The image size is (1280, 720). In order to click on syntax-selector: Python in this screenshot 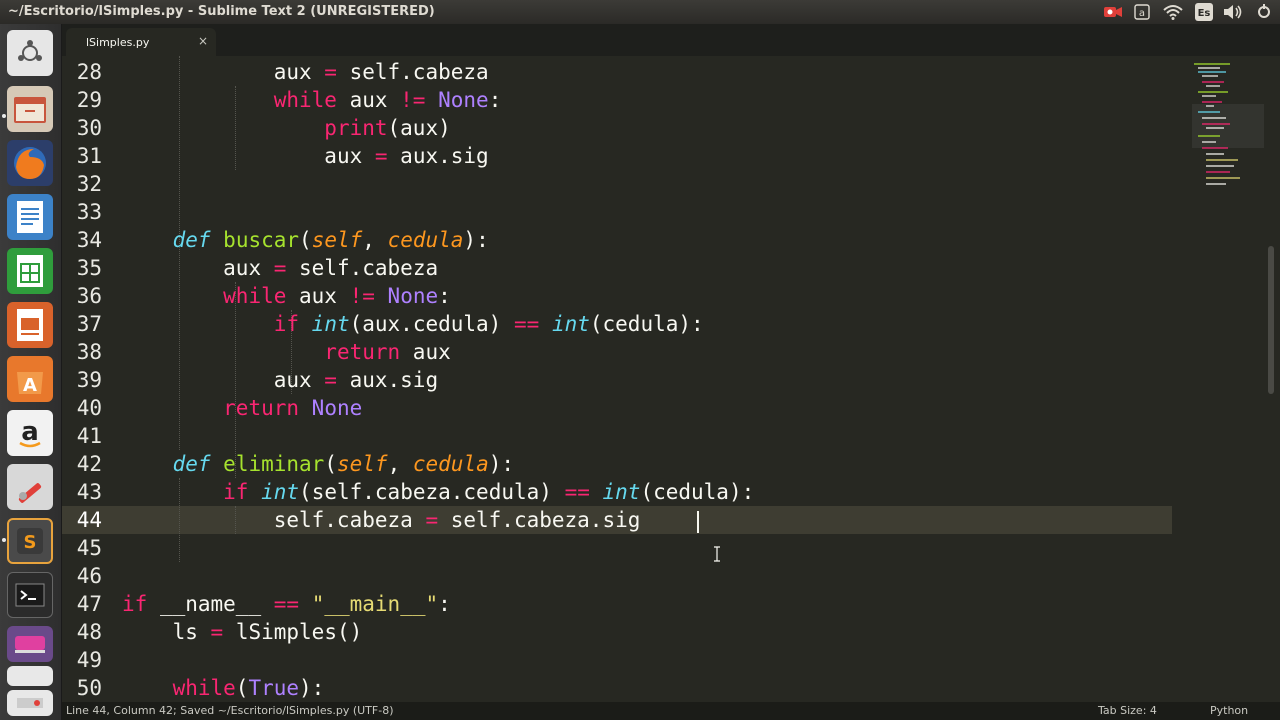, I will do `click(1229, 710)`.